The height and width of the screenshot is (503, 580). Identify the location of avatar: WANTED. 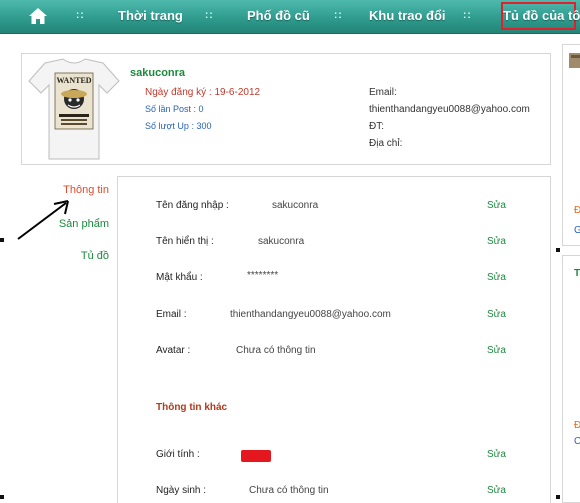
(74, 109).